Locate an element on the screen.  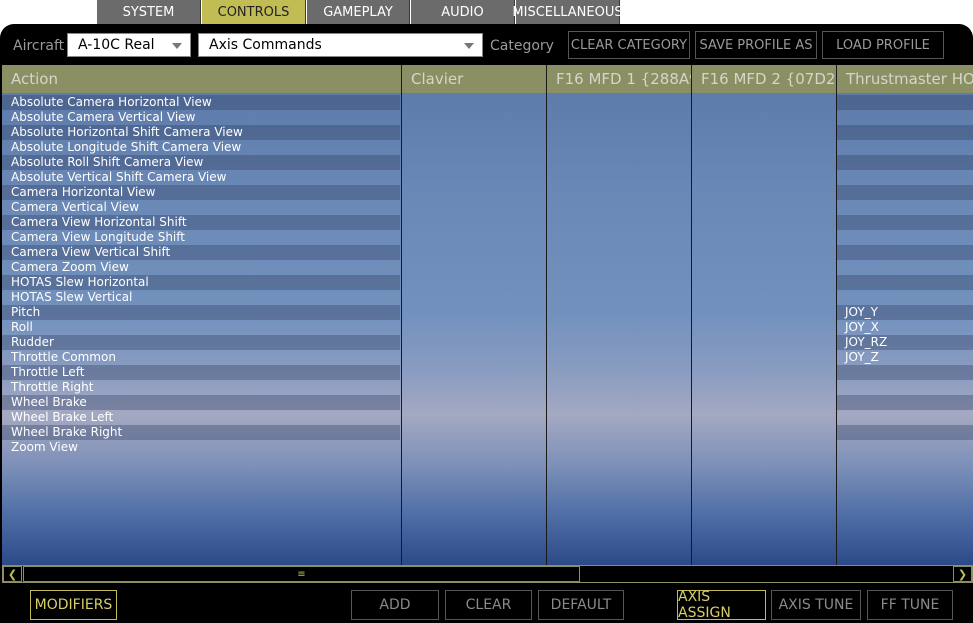
action-cell: Absolute Camera Horizontal View is located at coordinates (201, 102).